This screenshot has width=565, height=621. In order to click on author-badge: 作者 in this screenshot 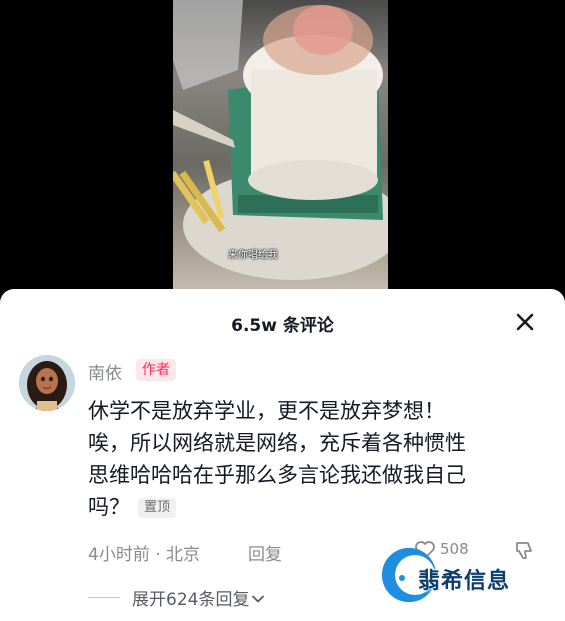, I will do `click(156, 370)`.